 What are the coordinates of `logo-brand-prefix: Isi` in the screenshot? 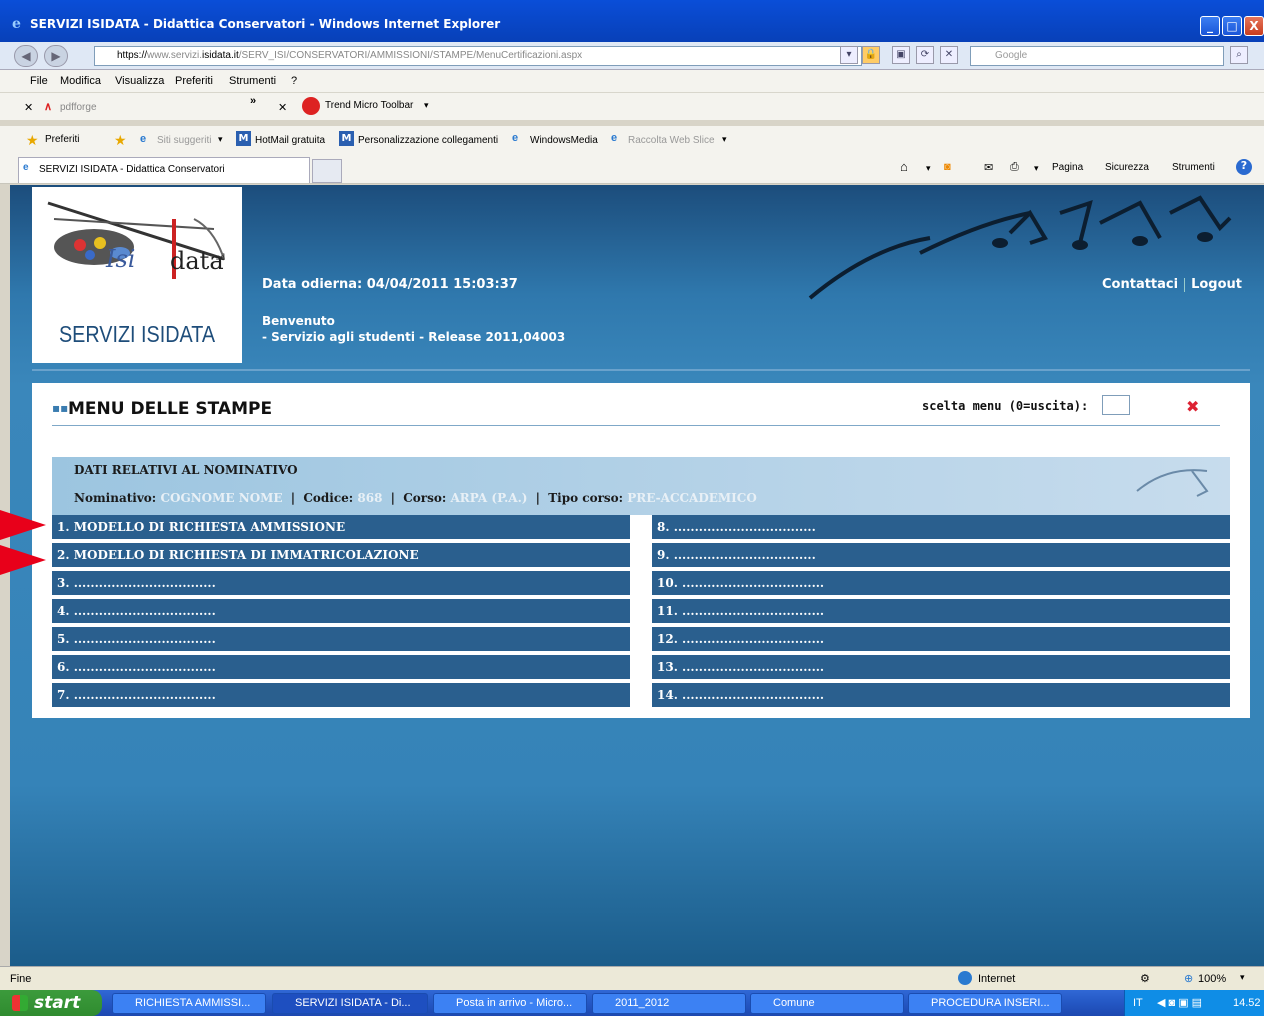 It's located at (121, 259).